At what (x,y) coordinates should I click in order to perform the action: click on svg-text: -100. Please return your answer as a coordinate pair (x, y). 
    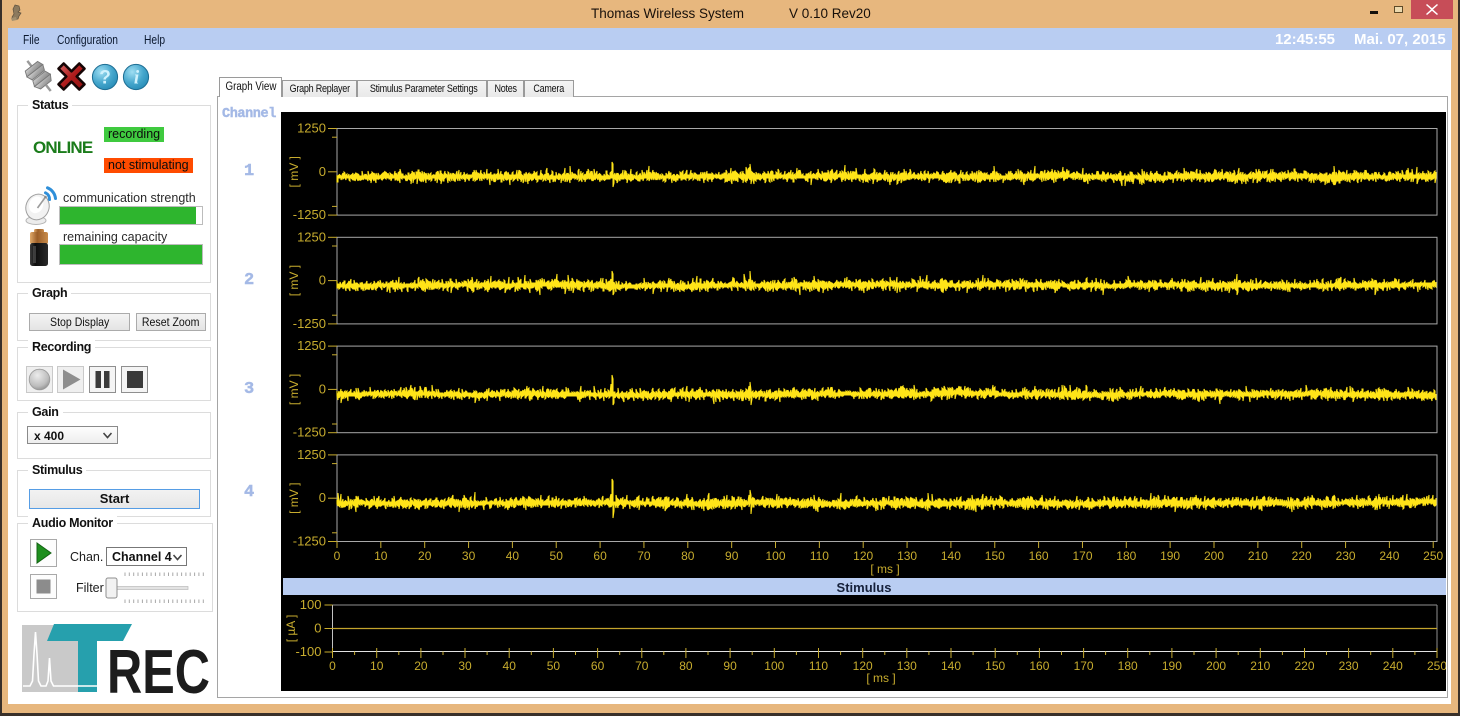
    Looking at the image, I should click on (308, 651).